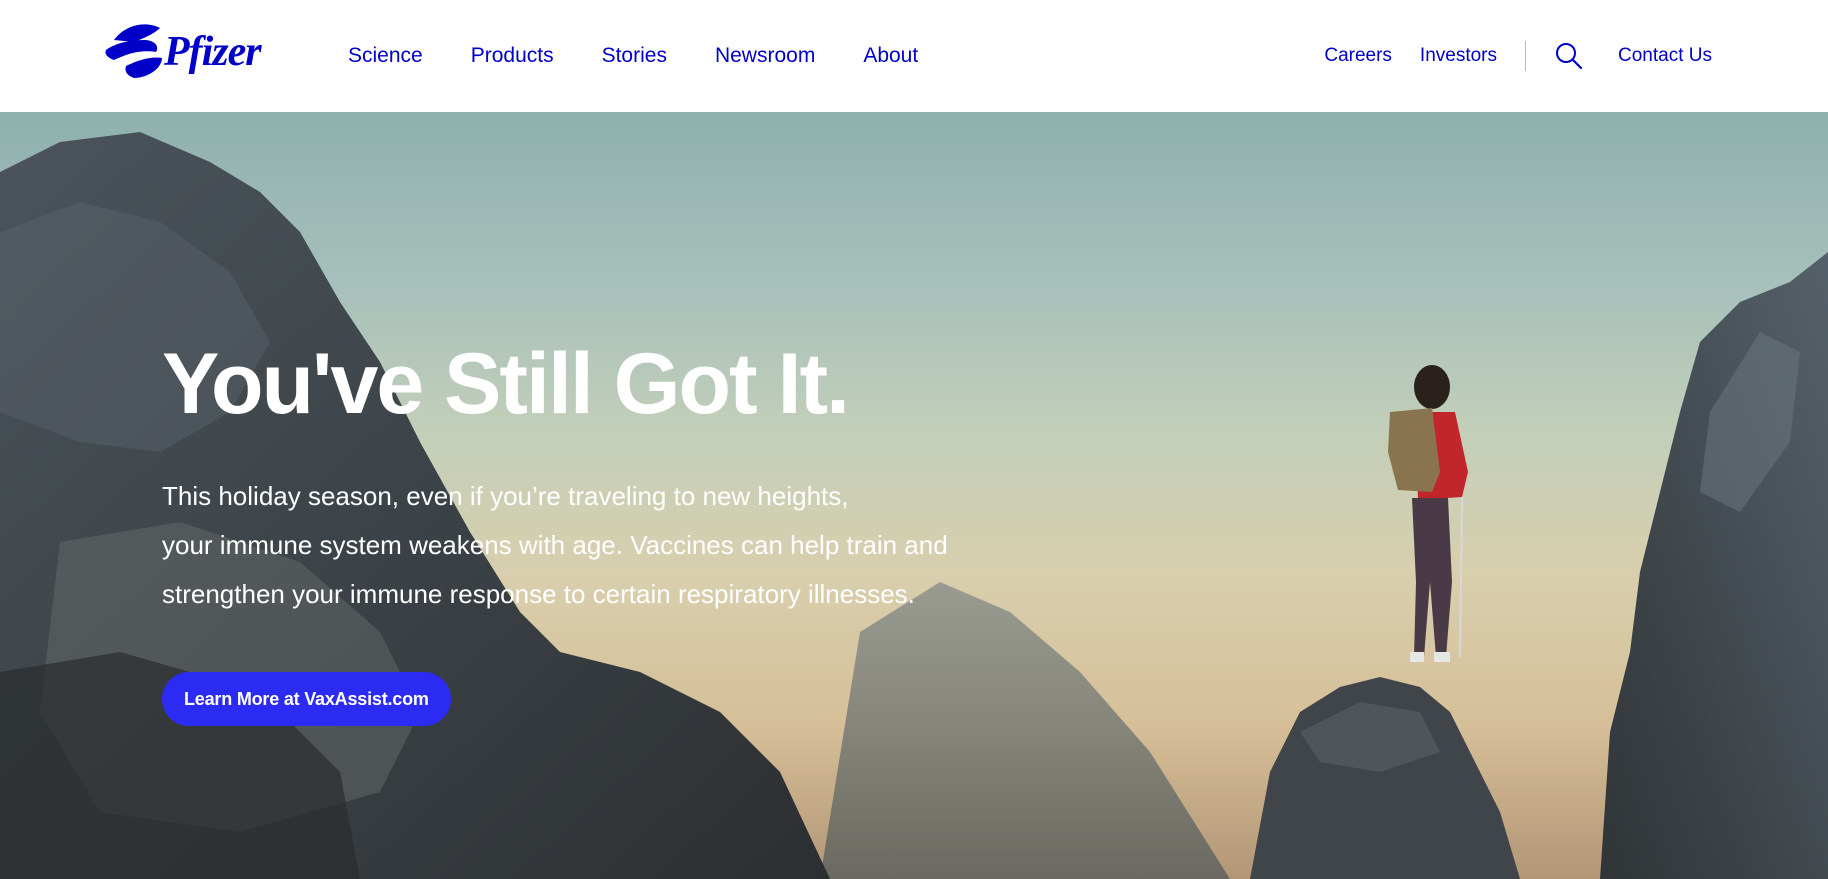 This screenshot has width=1828, height=879. What do you see at coordinates (306, 699) in the screenshot?
I see `learn-more-button: Learn More at VaxAssist.com` at bounding box center [306, 699].